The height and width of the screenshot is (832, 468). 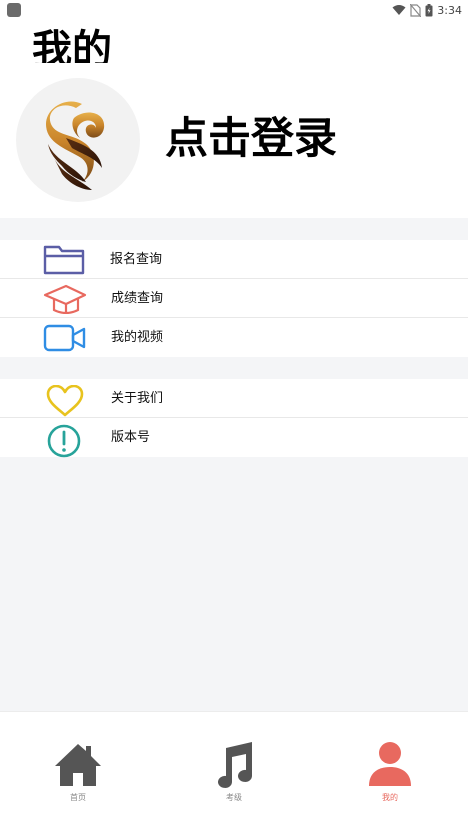 I want to click on menu-group-services: 报名查询 成绩查询 我的视频, so click(x=234, y=298).